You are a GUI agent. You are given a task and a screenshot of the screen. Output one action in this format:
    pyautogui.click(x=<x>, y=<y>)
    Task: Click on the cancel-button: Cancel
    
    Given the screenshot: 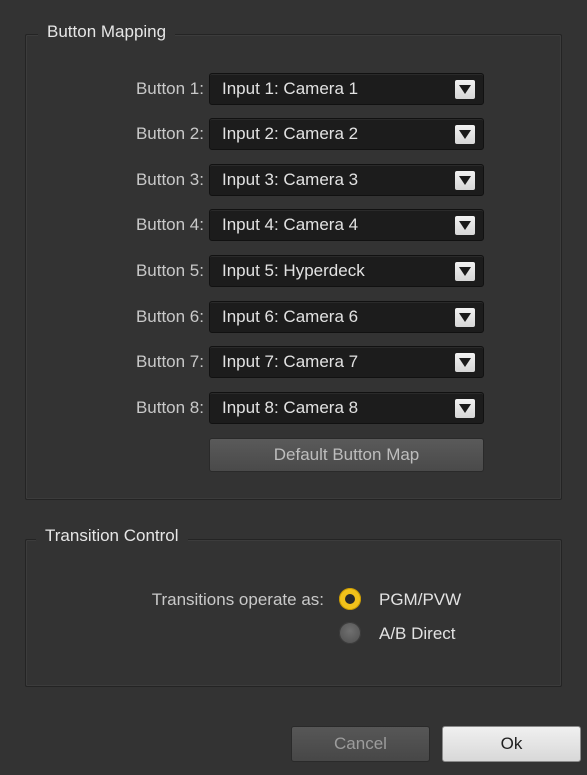 What is the action you would take?
    pyautogui.click(x=360, y=744)
    